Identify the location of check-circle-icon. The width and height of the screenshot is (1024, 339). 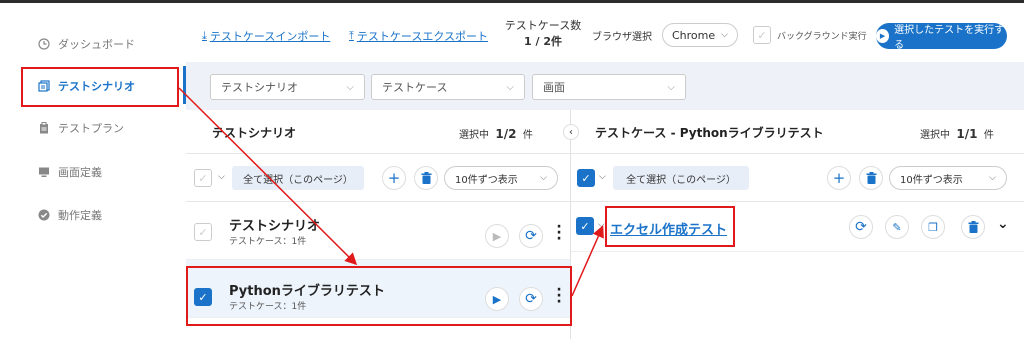
(44, 215).